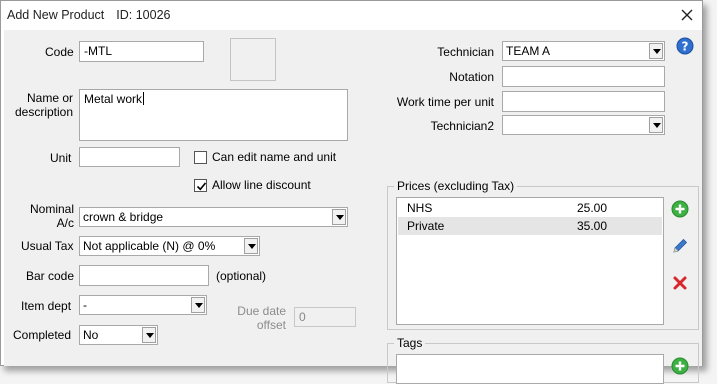  What do you see at coordinates (143, 305) in the screenshot?
I see `item-dept-dropdown: -` at bounding box center [143, 305].